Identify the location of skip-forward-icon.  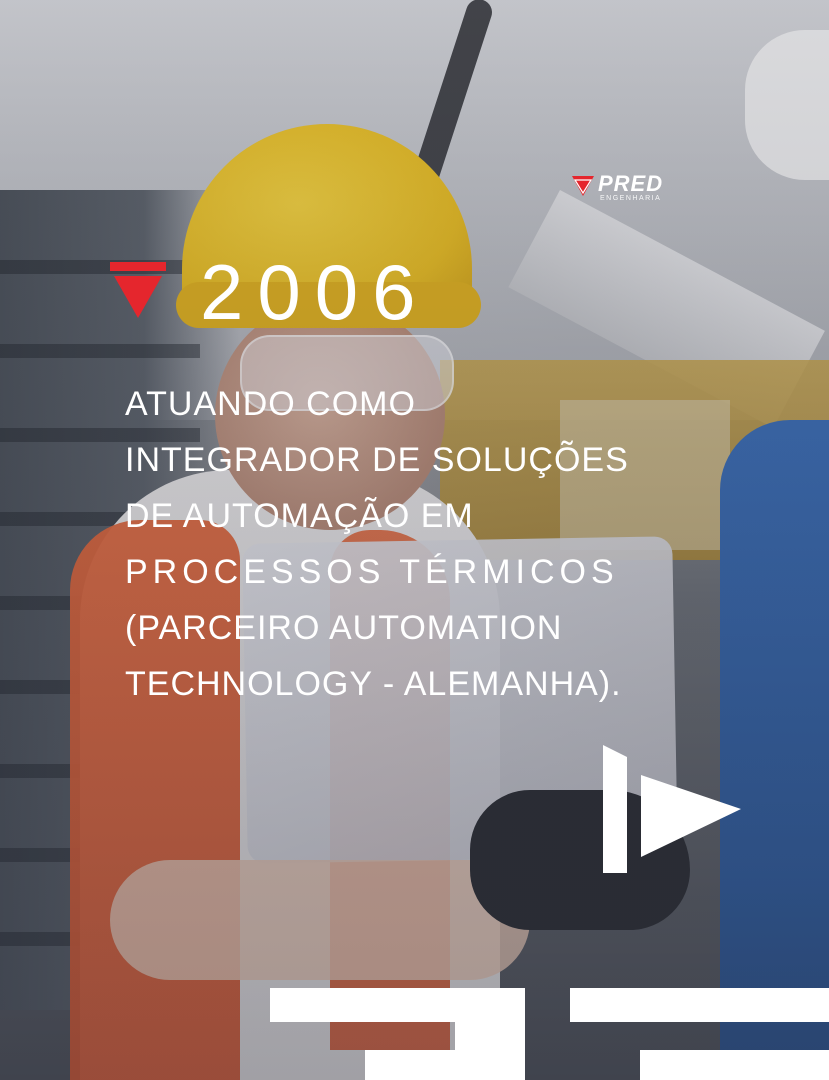
(673, 809).